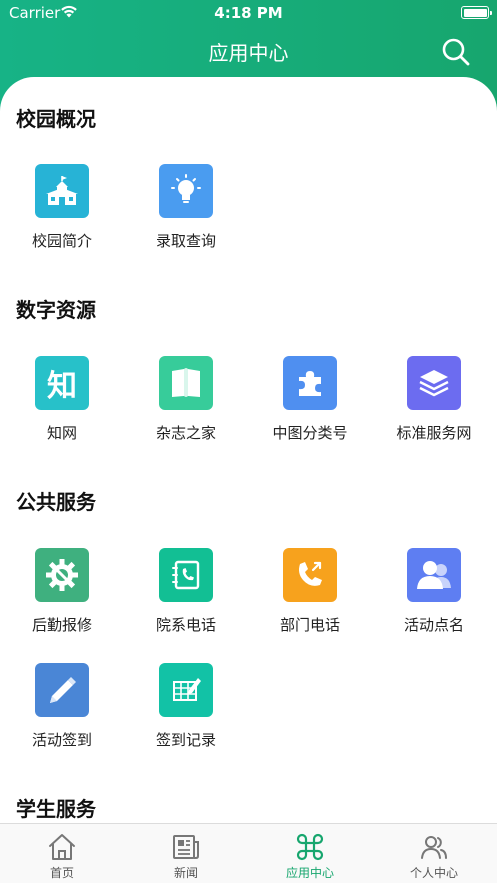 The image size is (497, 883). Describe the element at coordinates (248, 53) in the screenshot. I see `page-title: 应用中心` at that location.